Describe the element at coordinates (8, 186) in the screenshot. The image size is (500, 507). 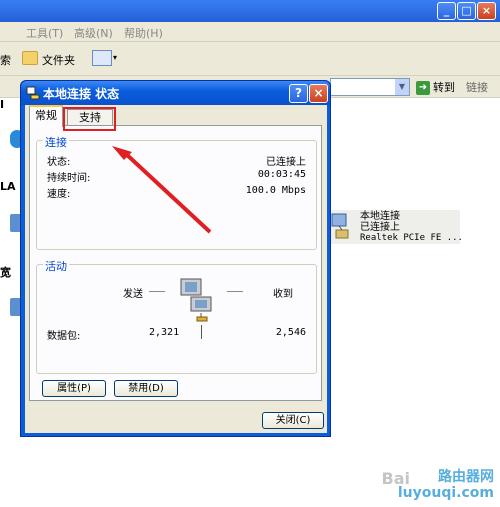
I see `group-label: LA` at that location.